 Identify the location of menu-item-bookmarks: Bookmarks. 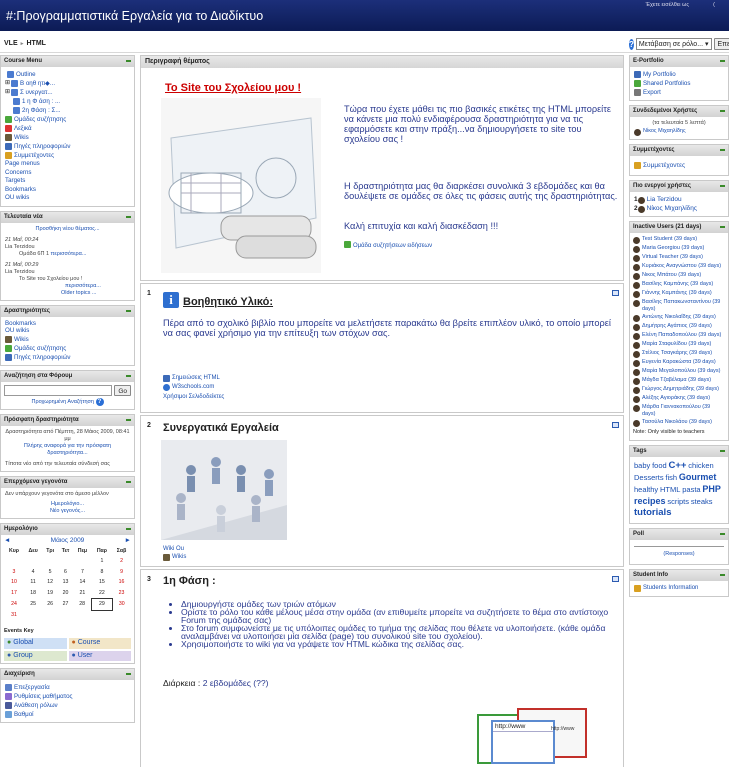
(67, 190).